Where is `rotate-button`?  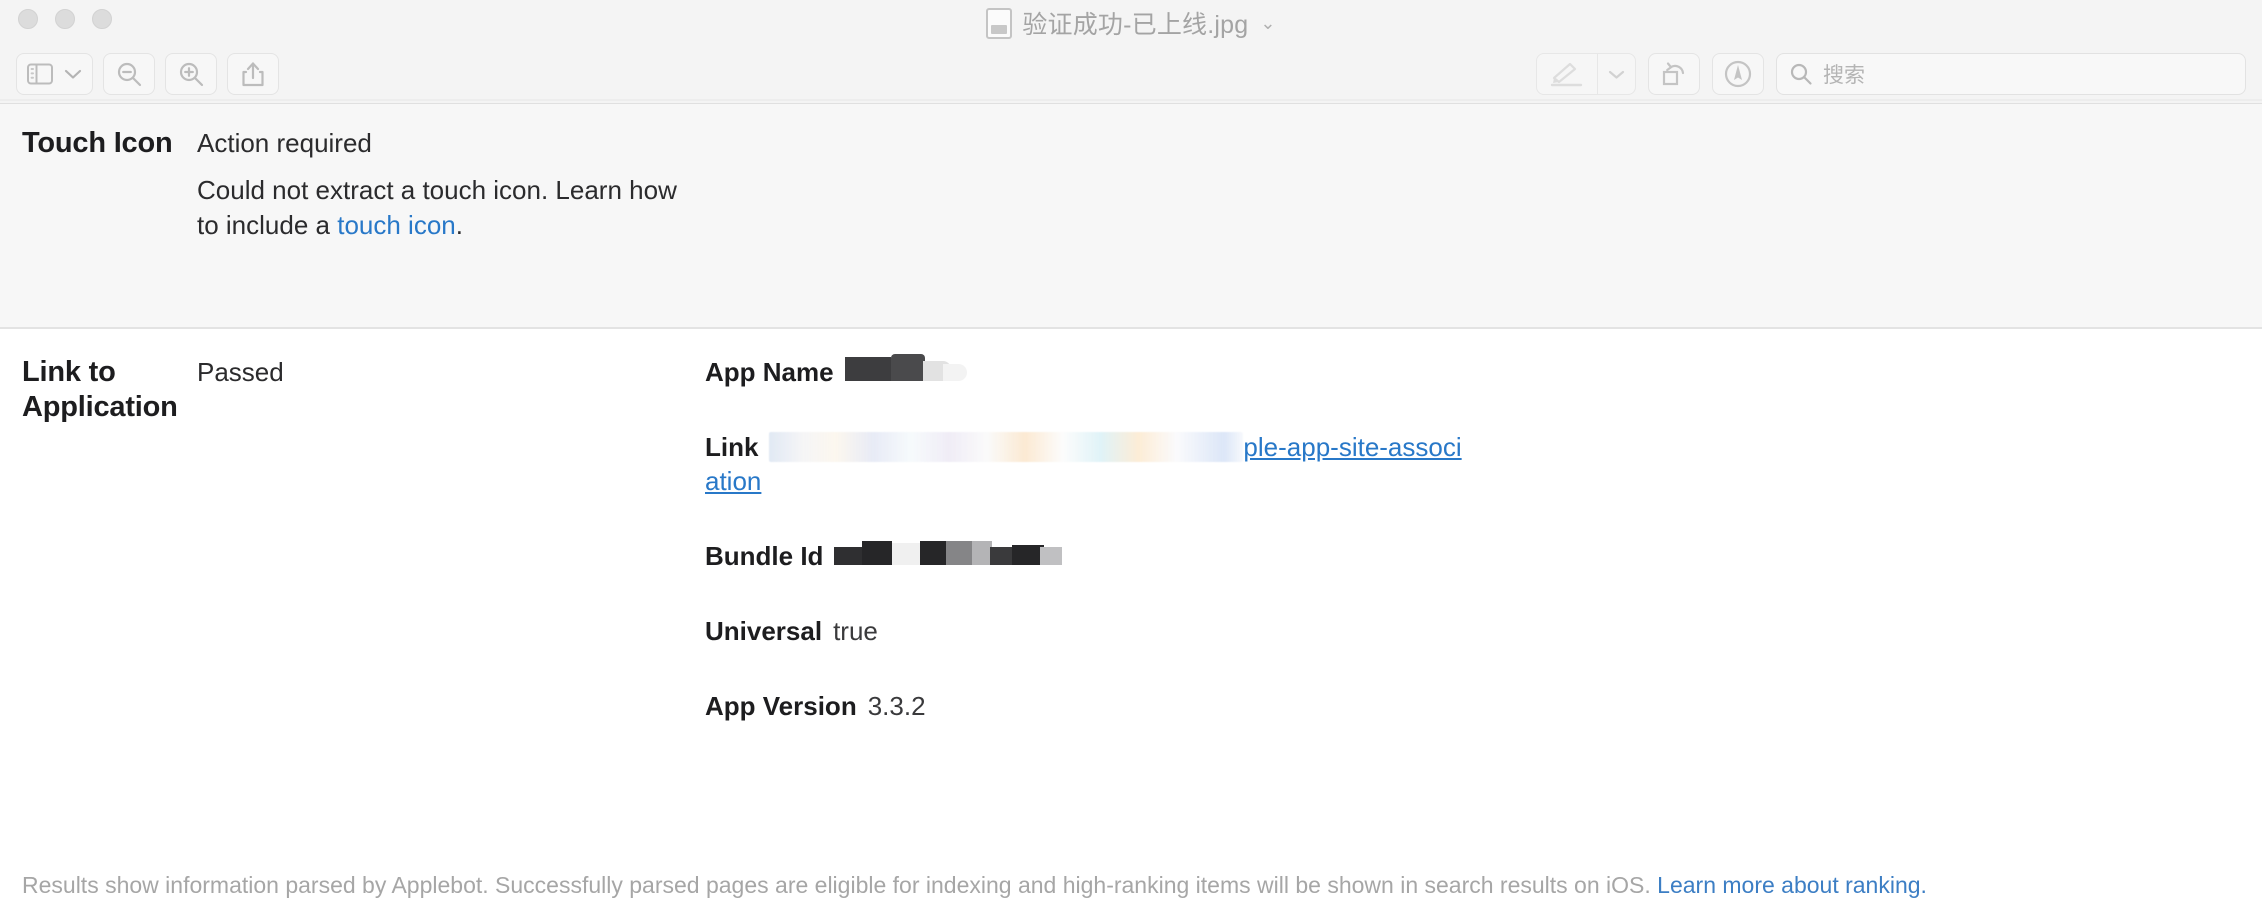
rotate-button is located at coordinates (1674, 74).